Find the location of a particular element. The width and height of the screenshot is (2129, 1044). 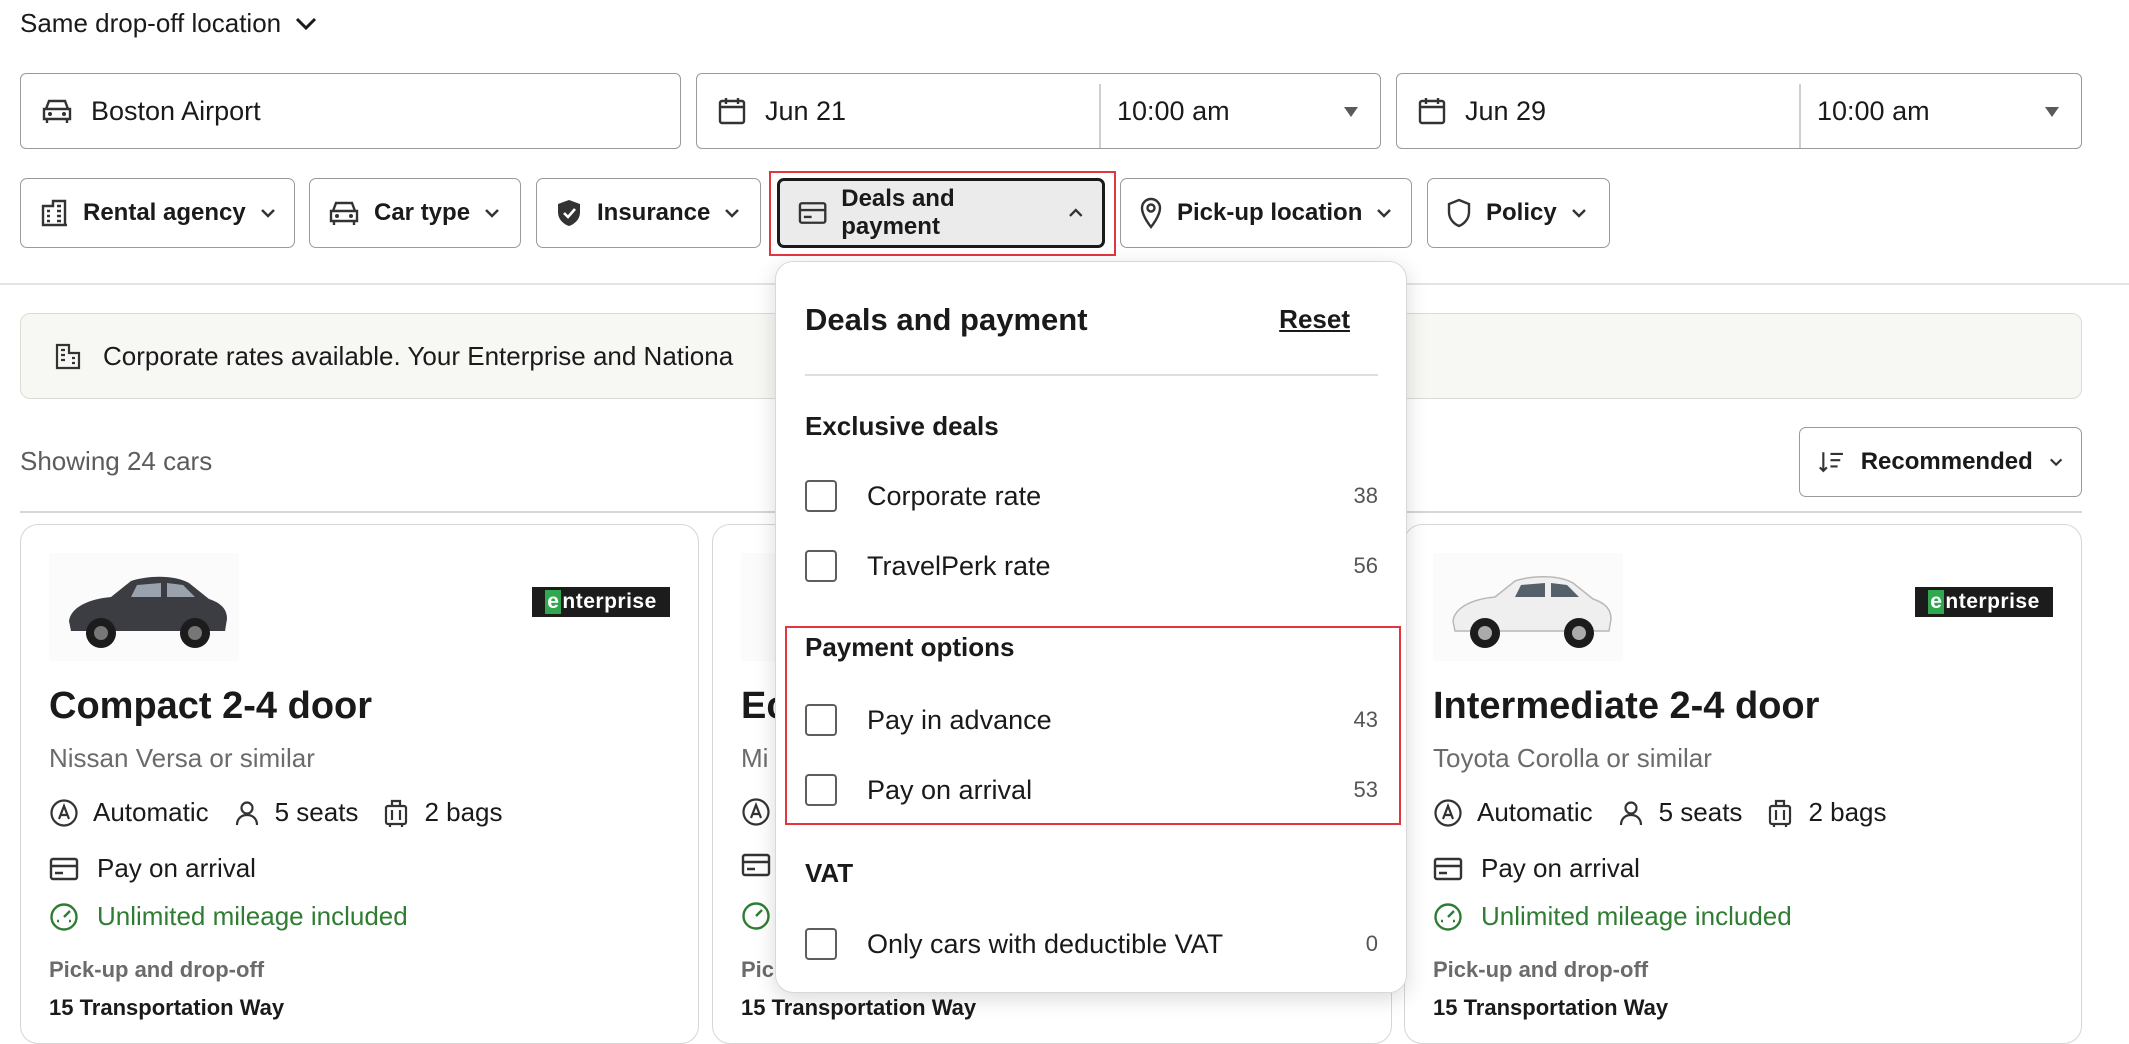

dropoff-date: Jun 29 is located at coordinates (1505, 111).